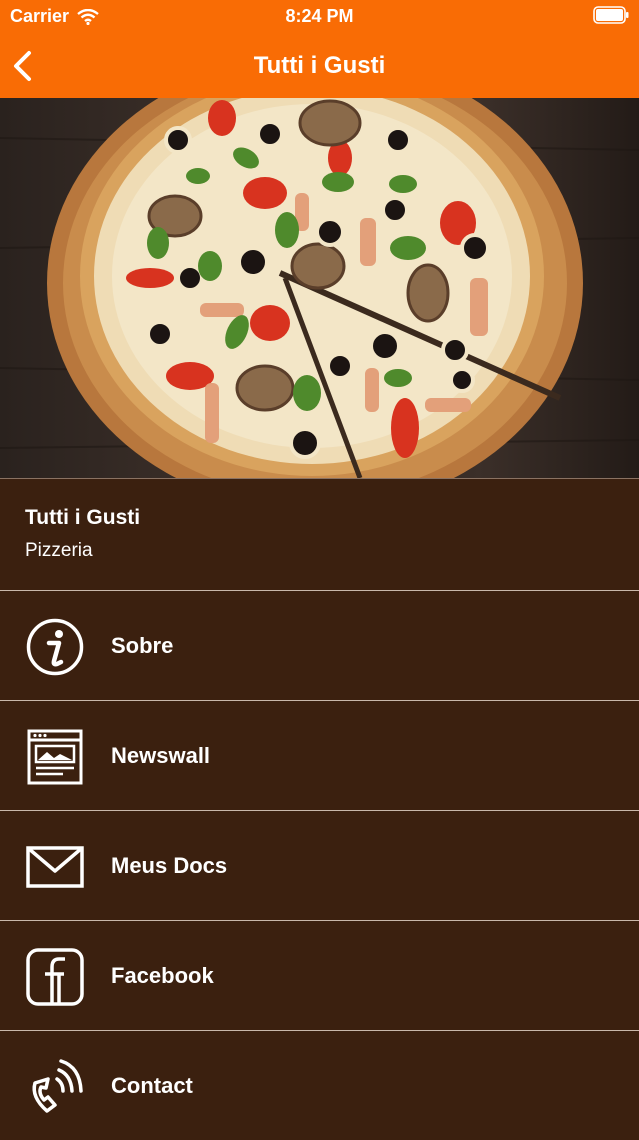 This screenshot has height=1140, width=639. I want to click on navigation-bar: Tutti i Gusti, so click(319, 66).